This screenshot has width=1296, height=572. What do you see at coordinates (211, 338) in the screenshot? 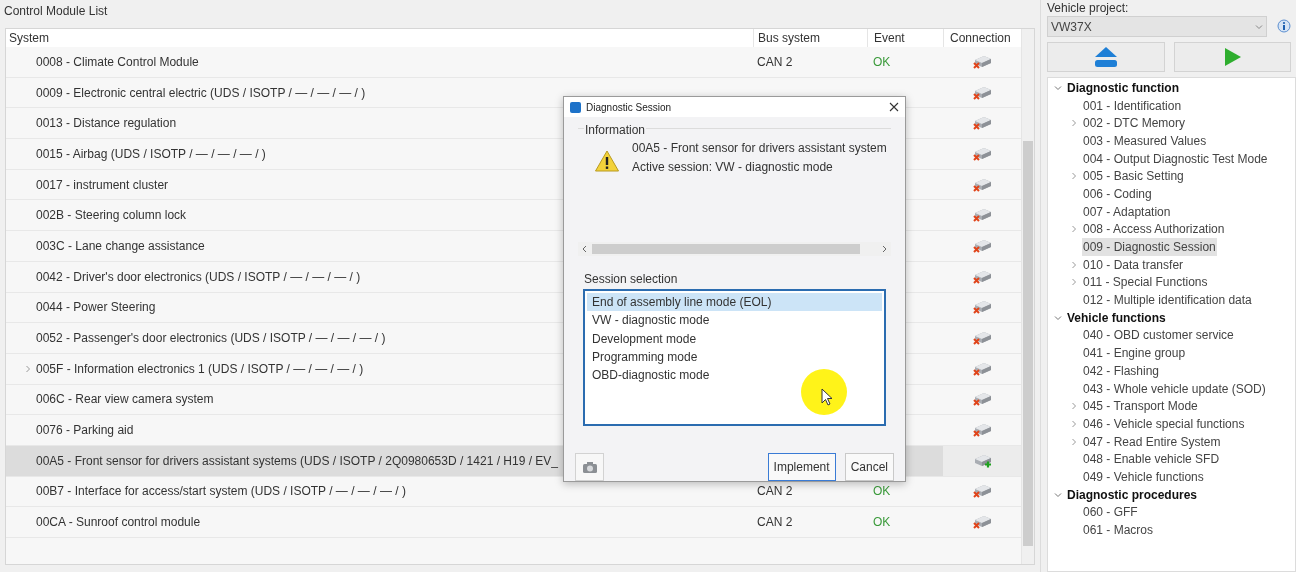
I see `system-name: 0052 - Passenger's door electronics (UDS / ISOTP / — / — / — / )` at bounding box center [211, 338].